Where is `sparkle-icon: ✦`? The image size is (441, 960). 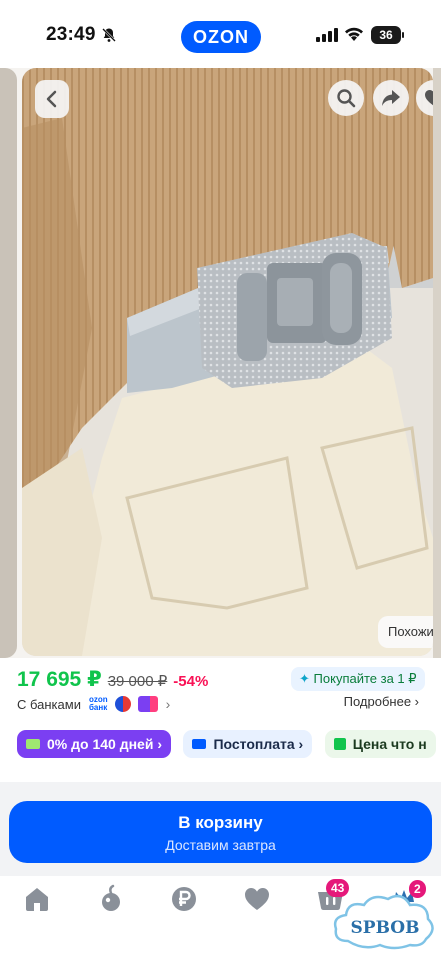 sparkle-icon: ✦ is located at coordinates (304, 678).